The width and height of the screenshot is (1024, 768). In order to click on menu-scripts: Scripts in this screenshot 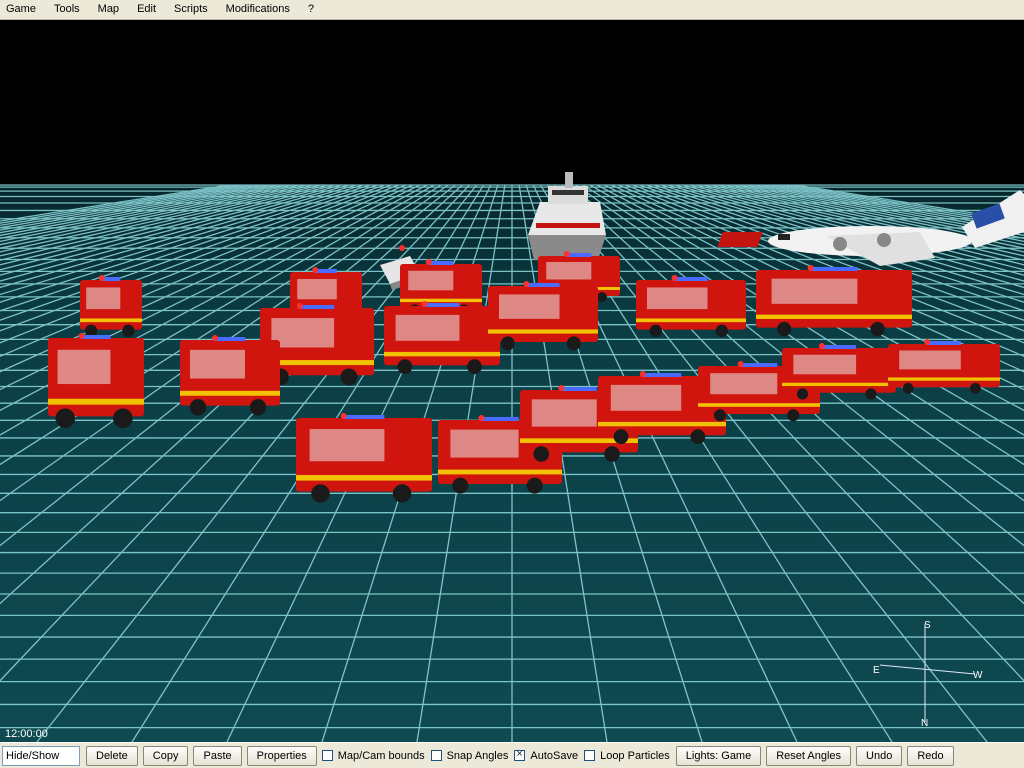, I will do `click(191, 9)`.